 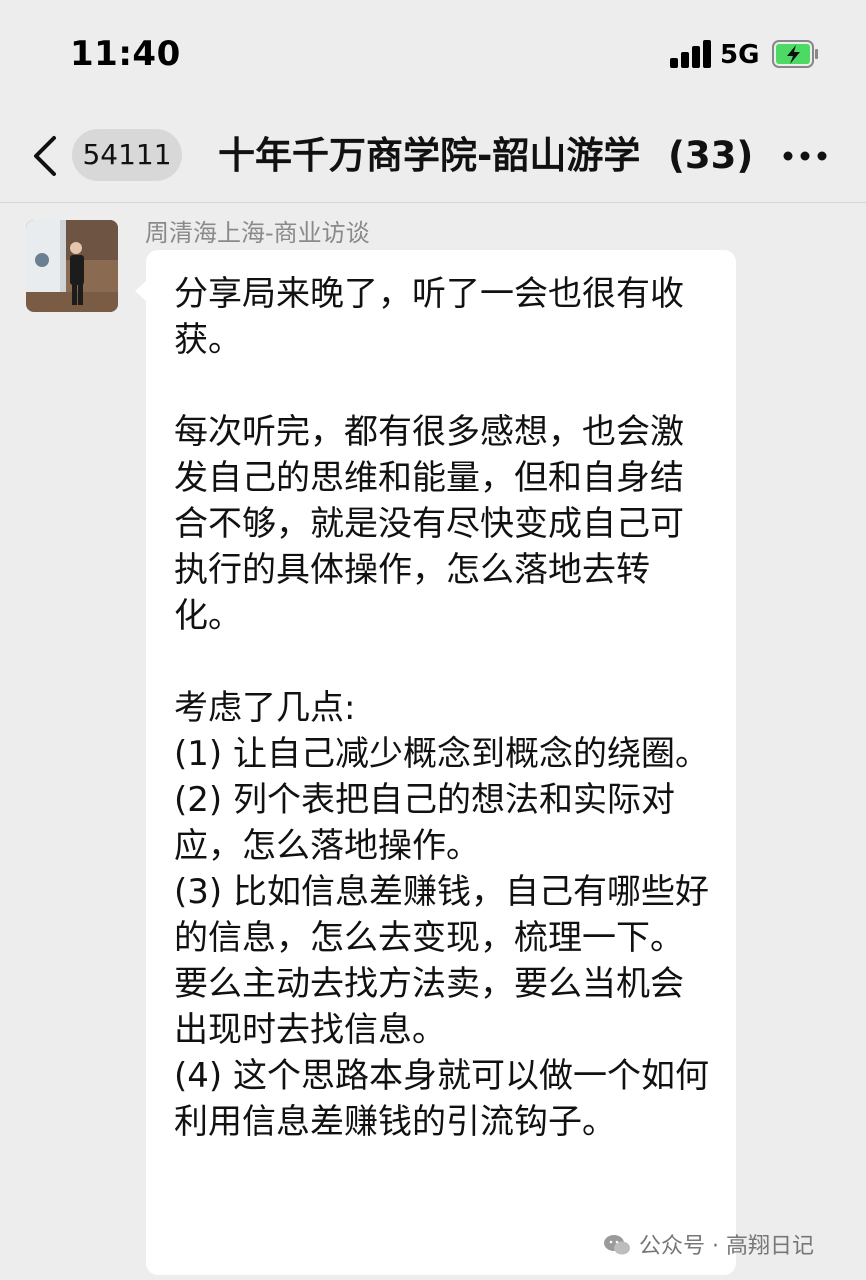 What do you see at coordinates (127, 155) in the screenshot?
I see `unread-count-badge: 54111` at bounding box center [127, 155].